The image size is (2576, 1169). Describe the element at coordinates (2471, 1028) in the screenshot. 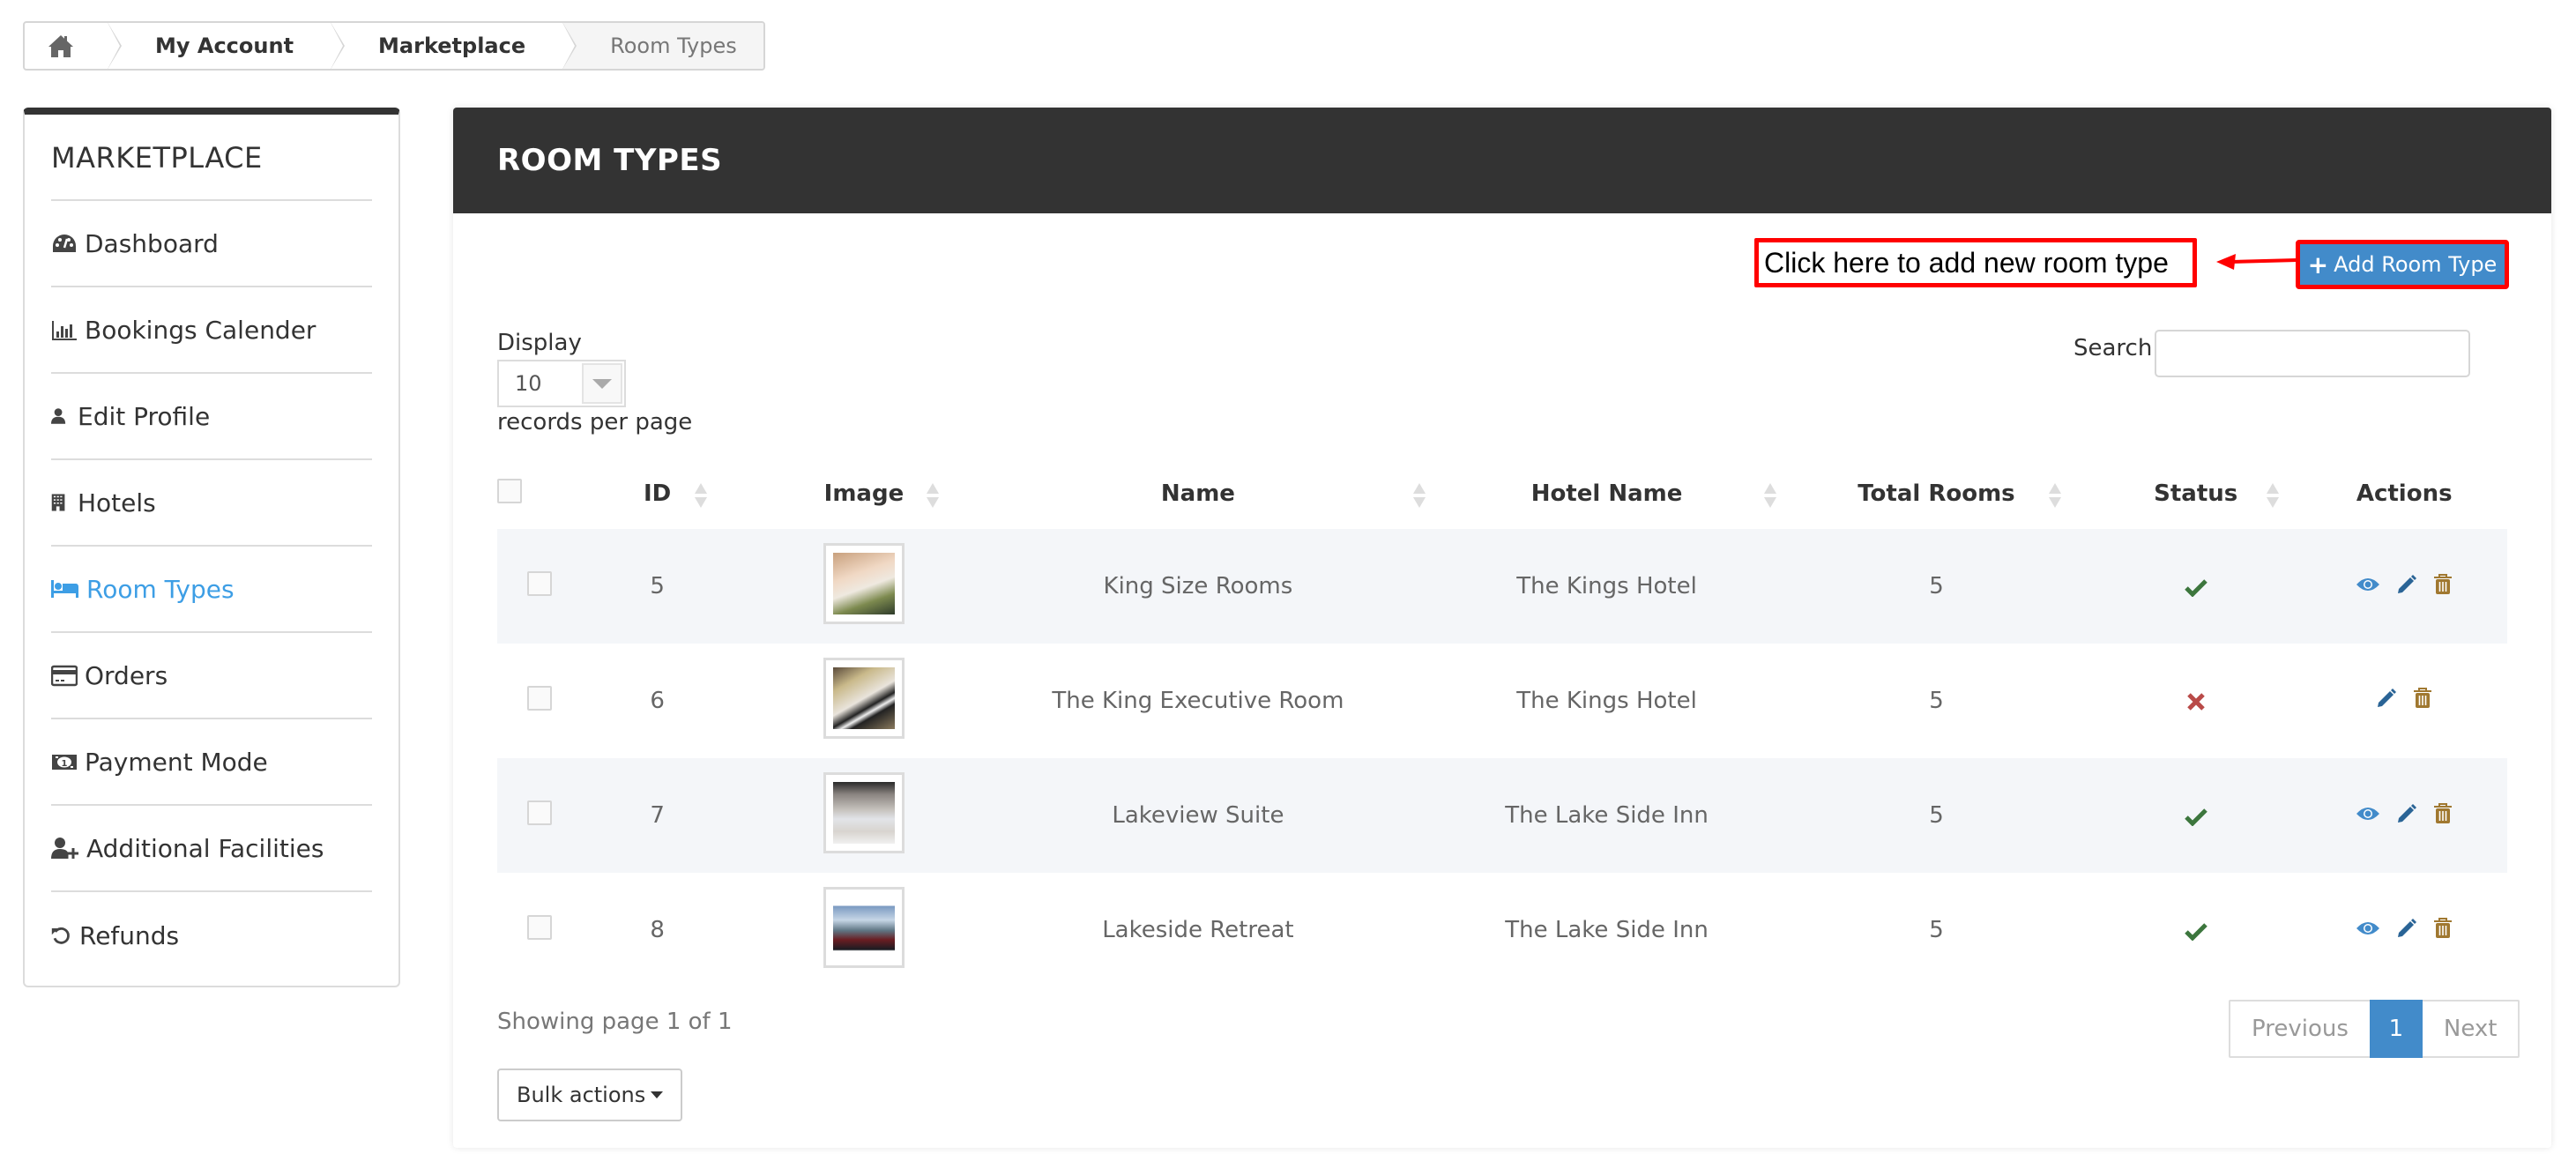

I see `pagination-next: Next` at that location.